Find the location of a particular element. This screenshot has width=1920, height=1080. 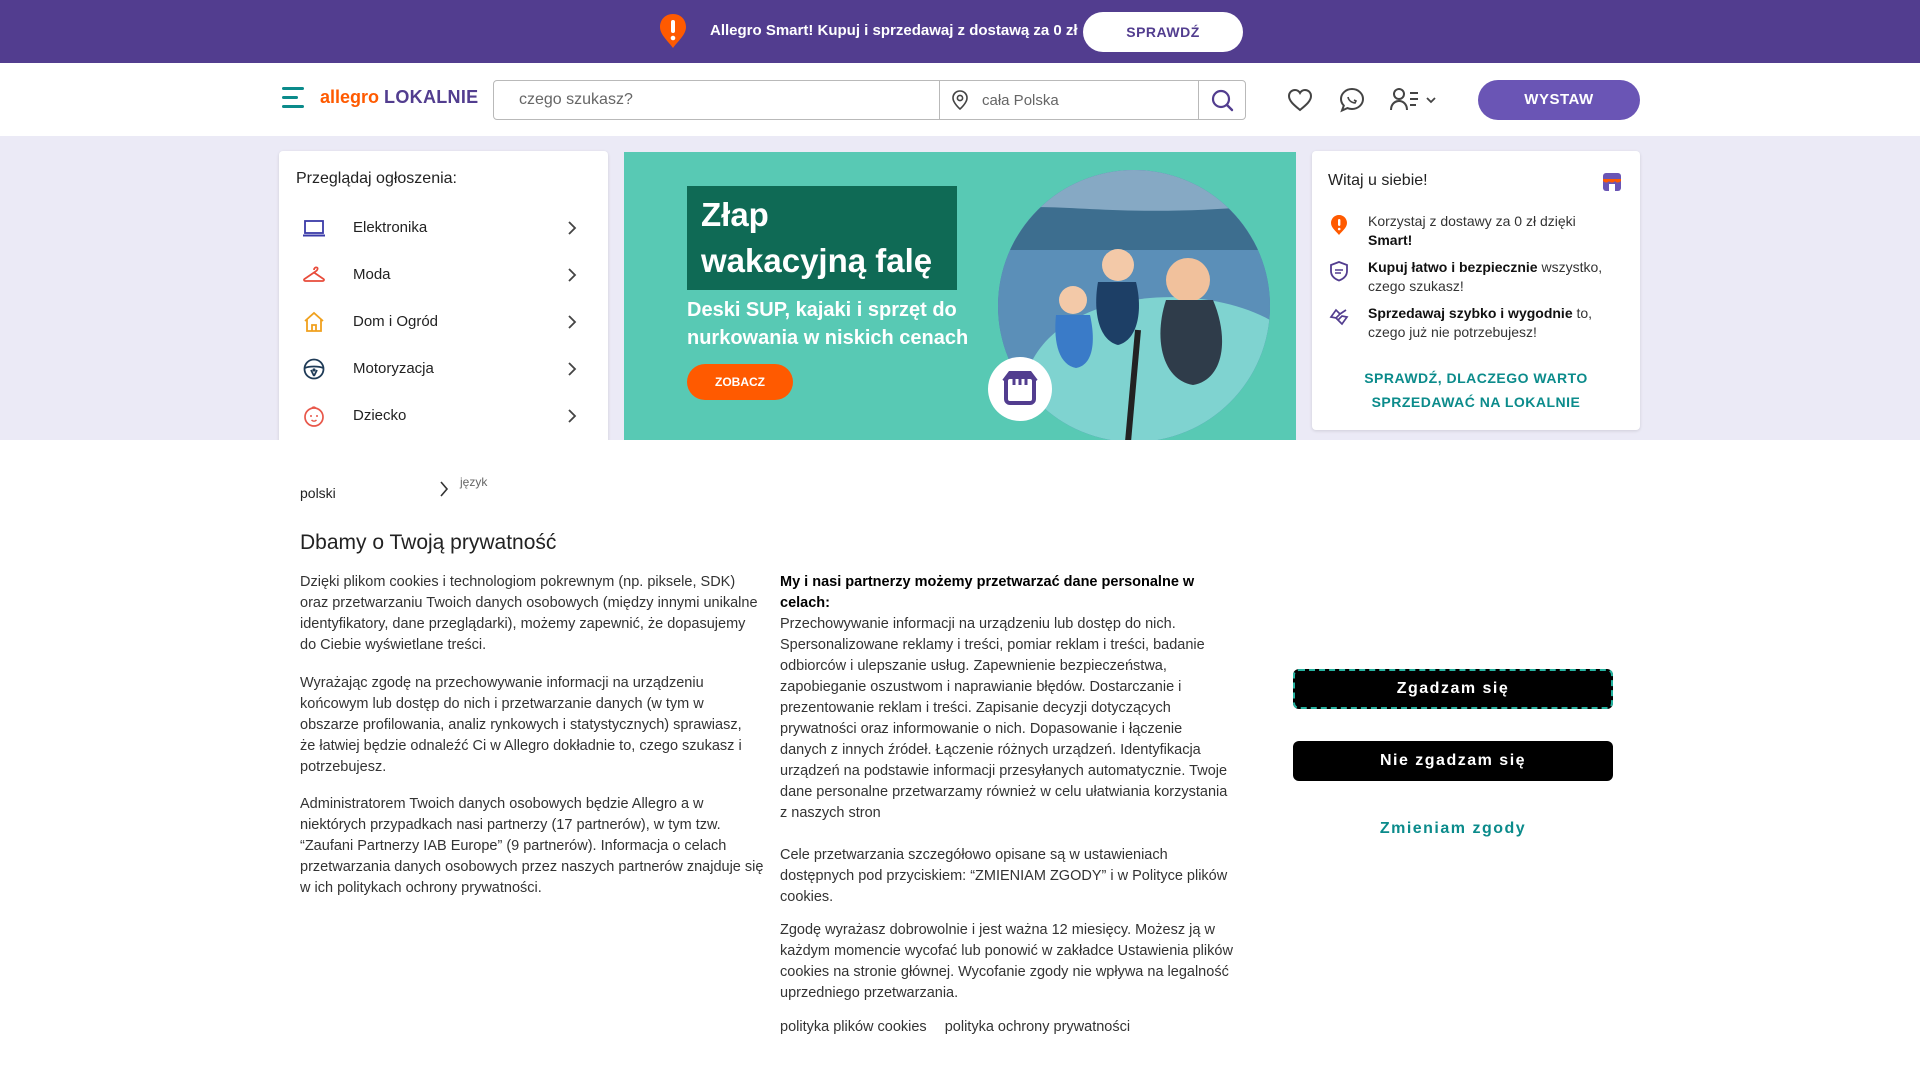

category-item-elektronika: Elektronika is located at coordinates (441, 228).